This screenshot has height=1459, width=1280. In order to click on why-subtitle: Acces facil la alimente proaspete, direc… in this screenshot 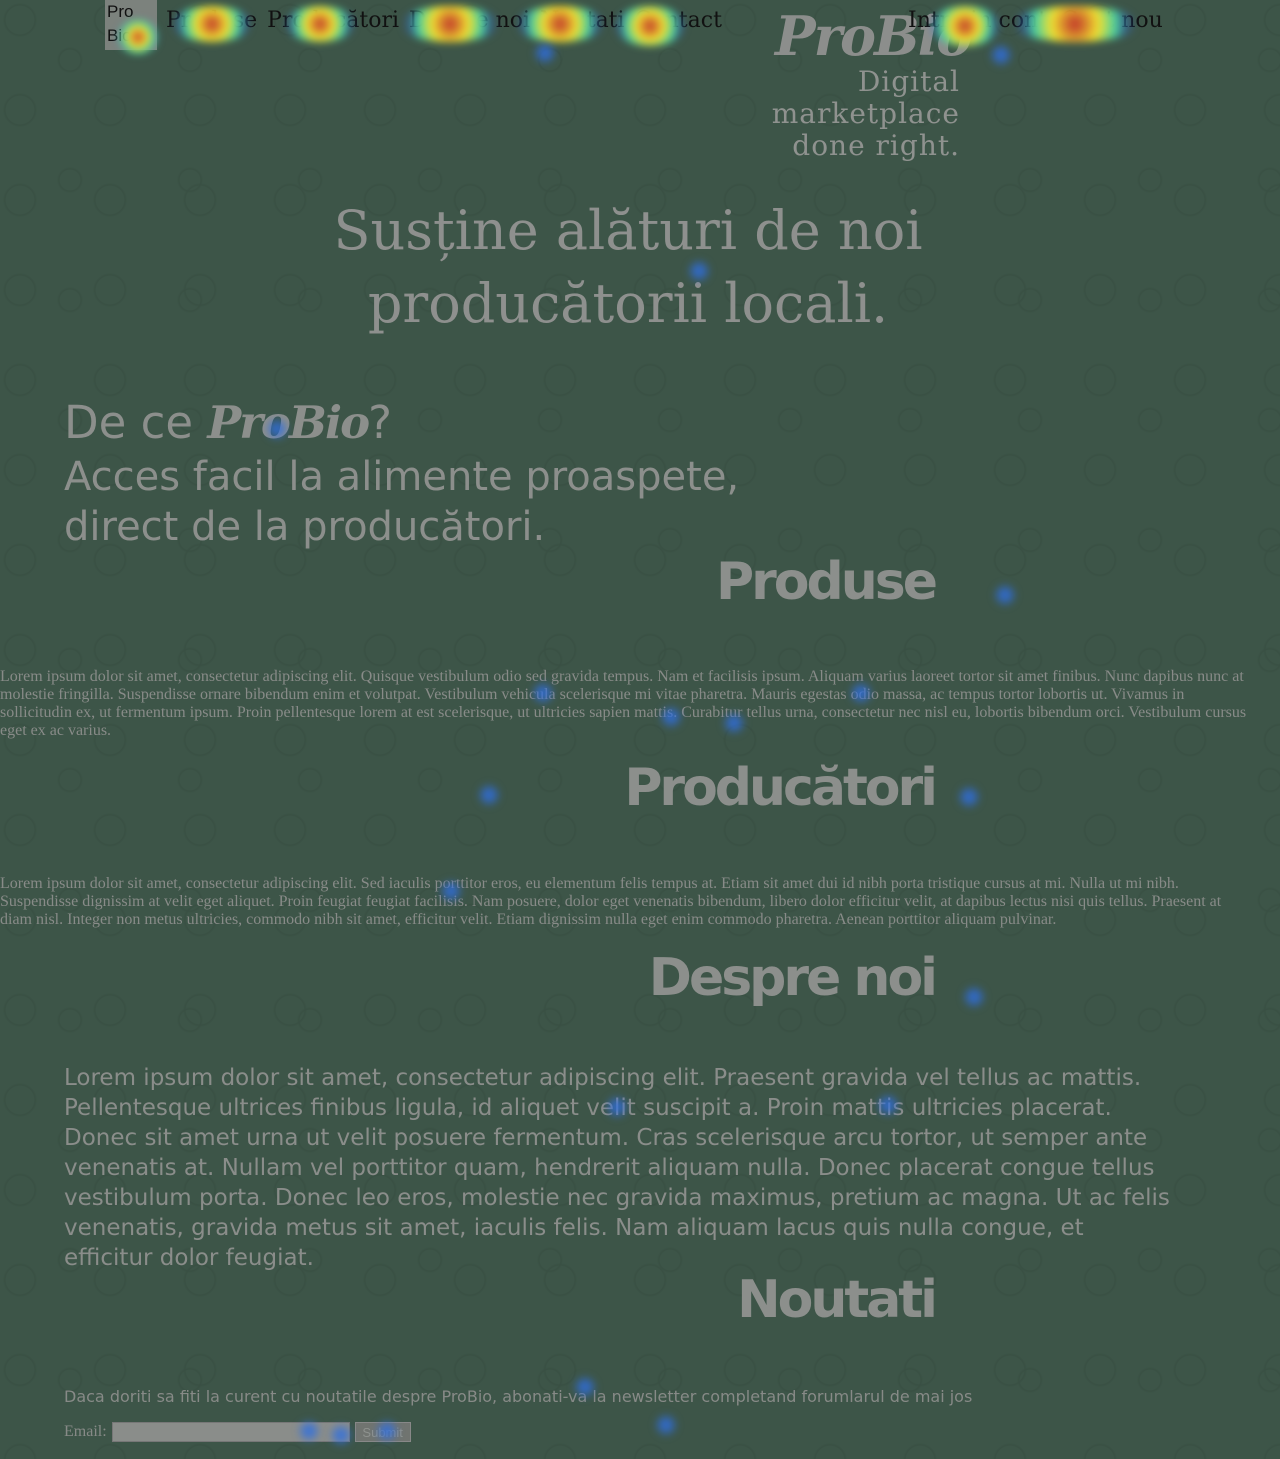, I will do `click(414, 502)`.